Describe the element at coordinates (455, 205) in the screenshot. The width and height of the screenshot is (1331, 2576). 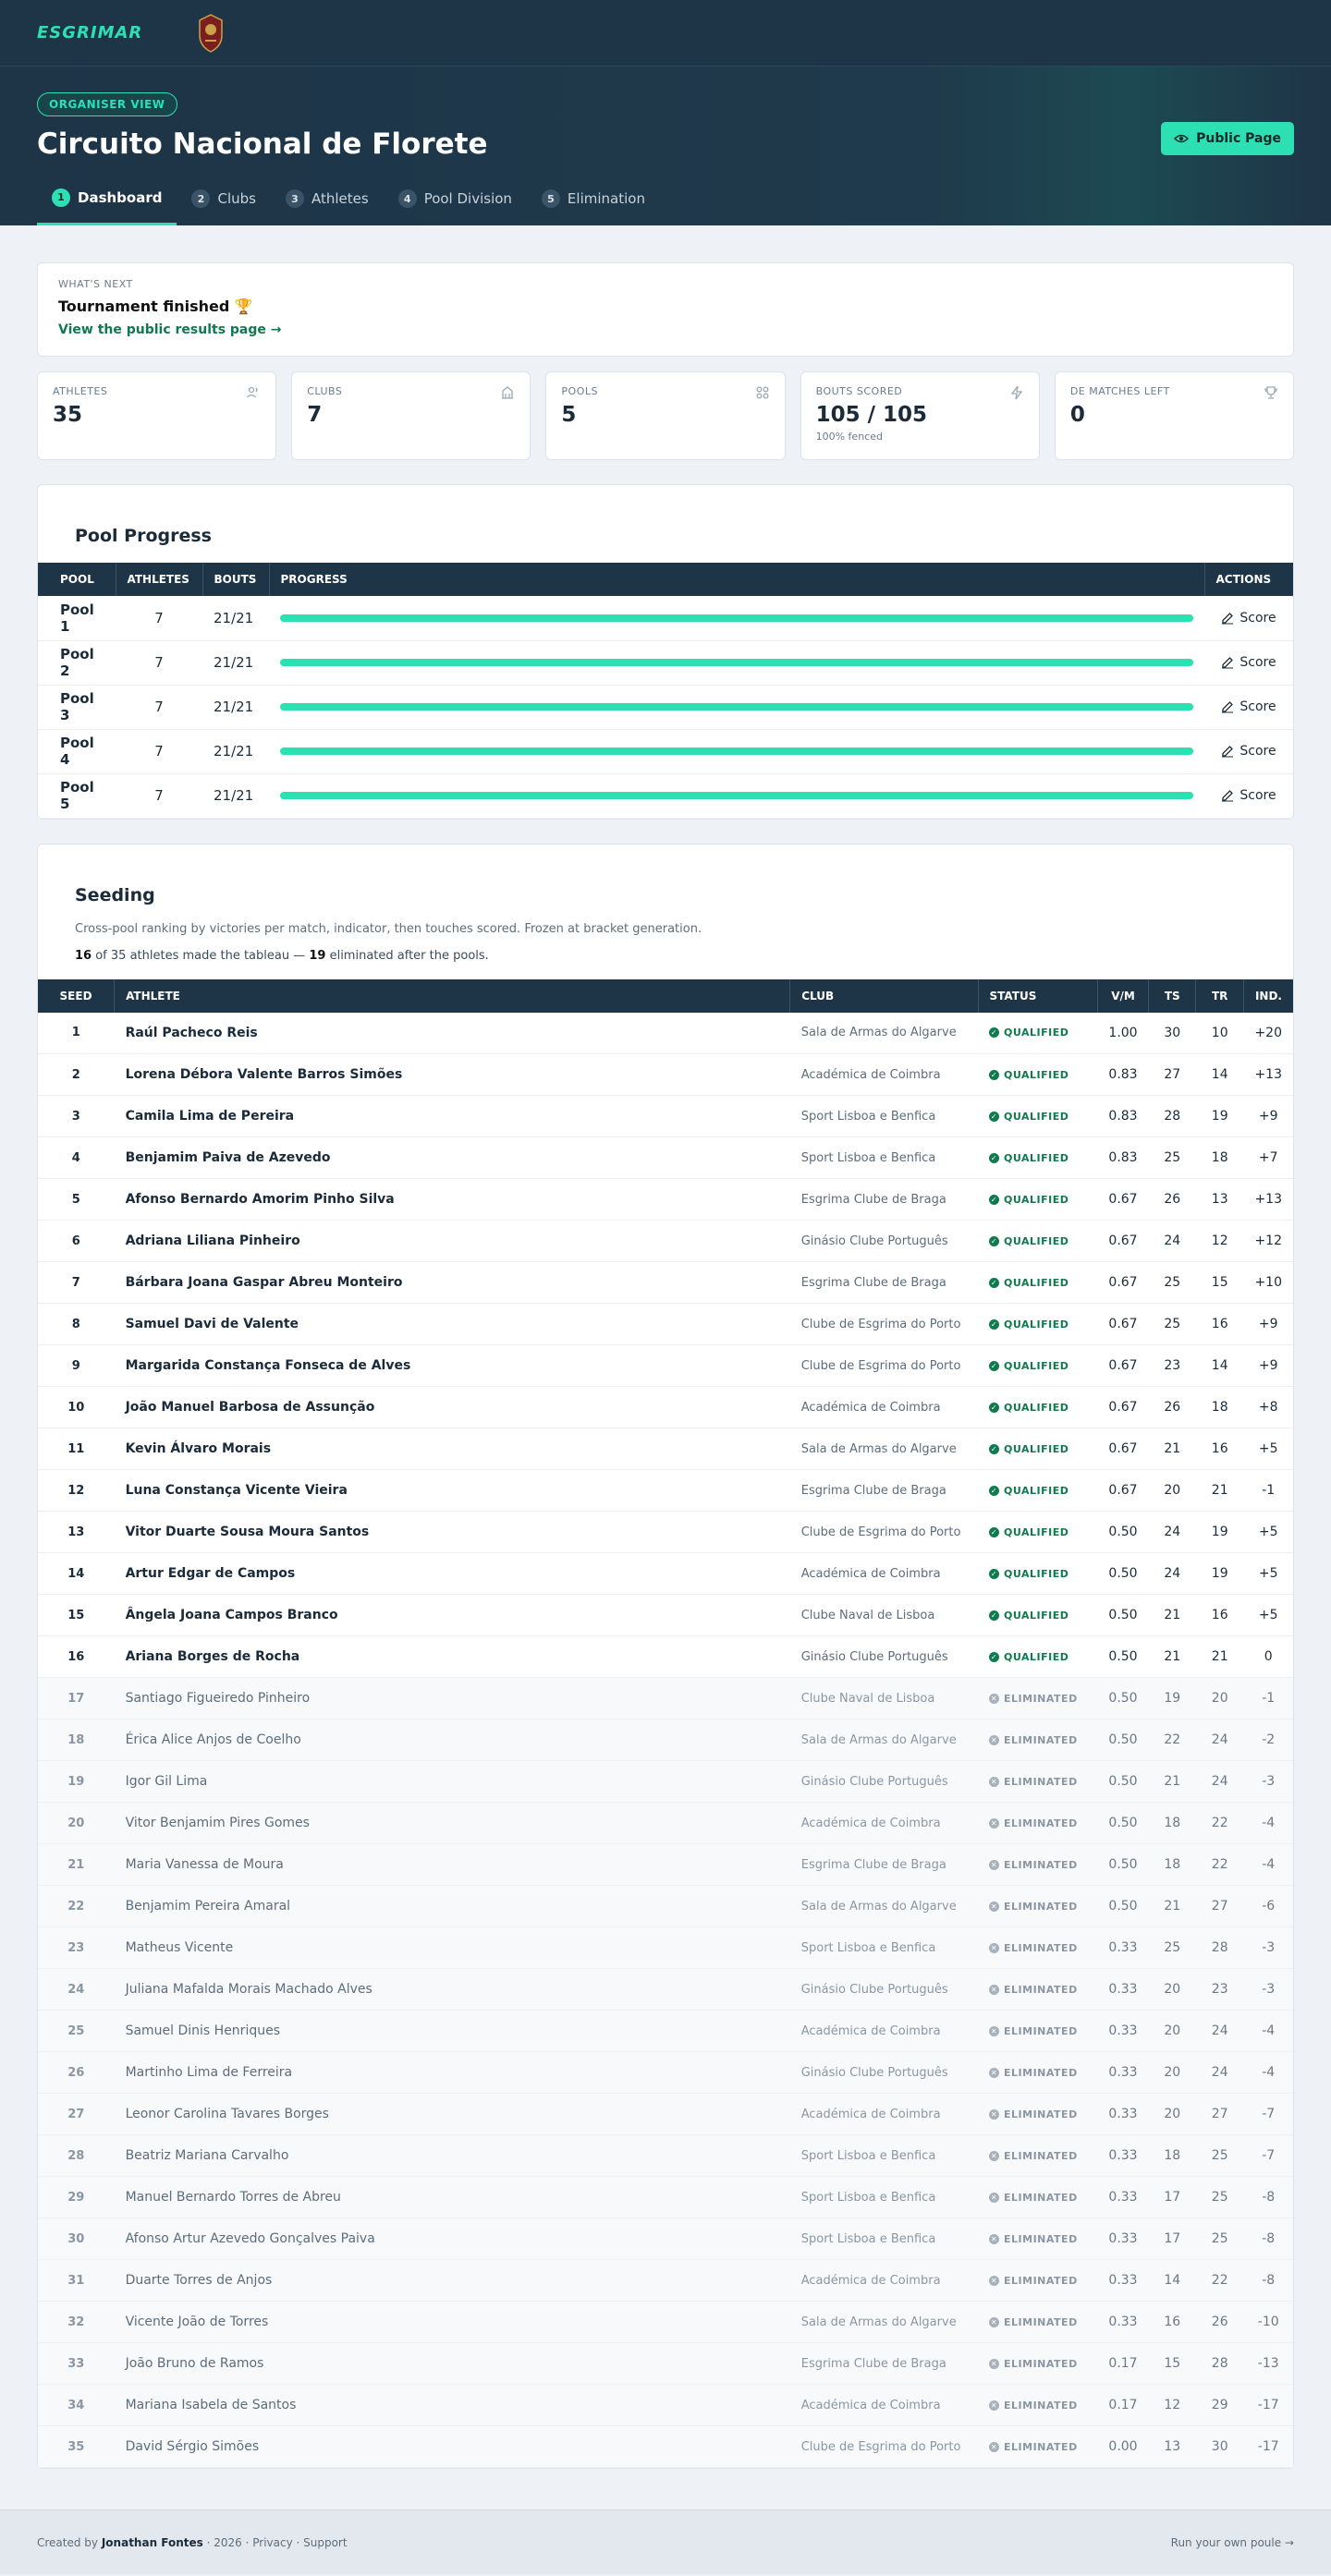
I see `tab-pool-division: 4 Pool Division` at that location.